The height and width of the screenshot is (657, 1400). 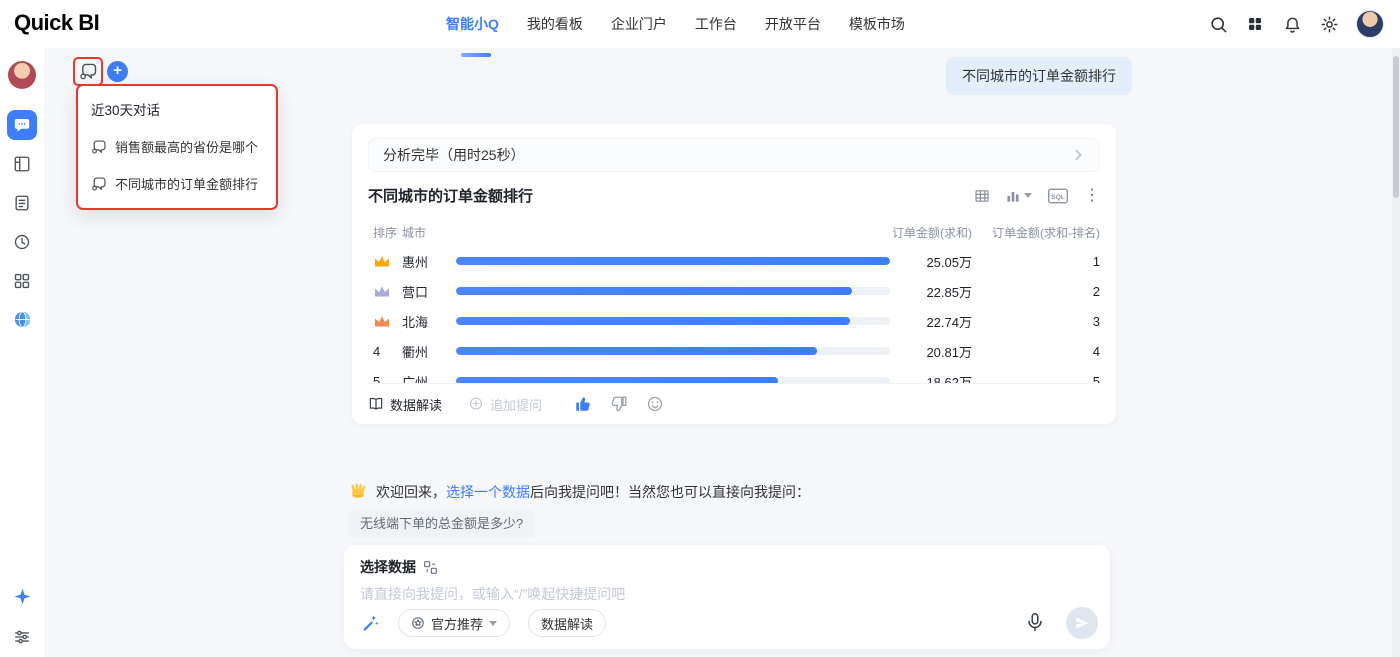 I want to click on sidebar-item-apps, so click(x=22, y=281).